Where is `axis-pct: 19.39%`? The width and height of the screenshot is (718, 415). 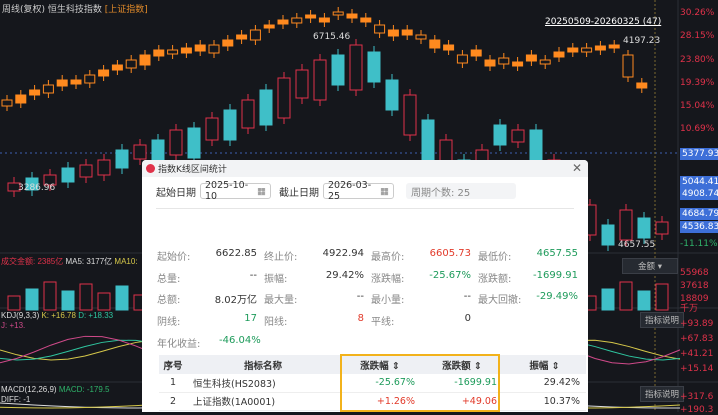
axis-pct: 19.39% is located at coordinates (697, 83).